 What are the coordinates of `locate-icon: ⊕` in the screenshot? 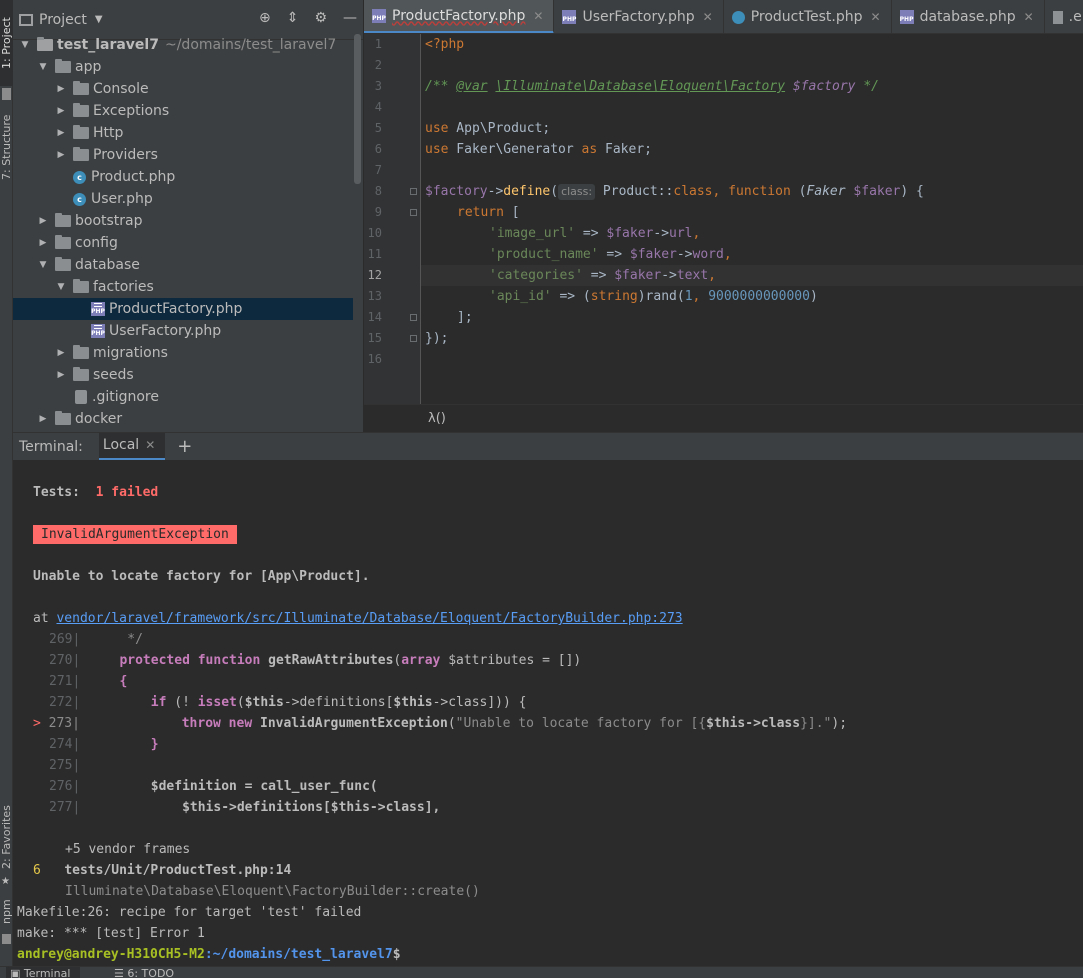 It's located at (265, 18).